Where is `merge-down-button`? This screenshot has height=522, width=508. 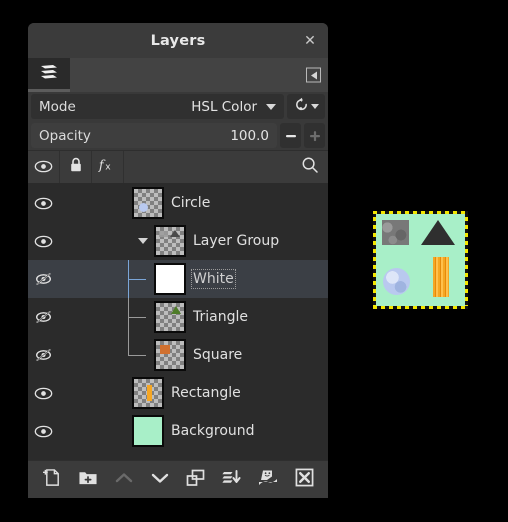
merge-down-button is located at coordinates (232, 480).